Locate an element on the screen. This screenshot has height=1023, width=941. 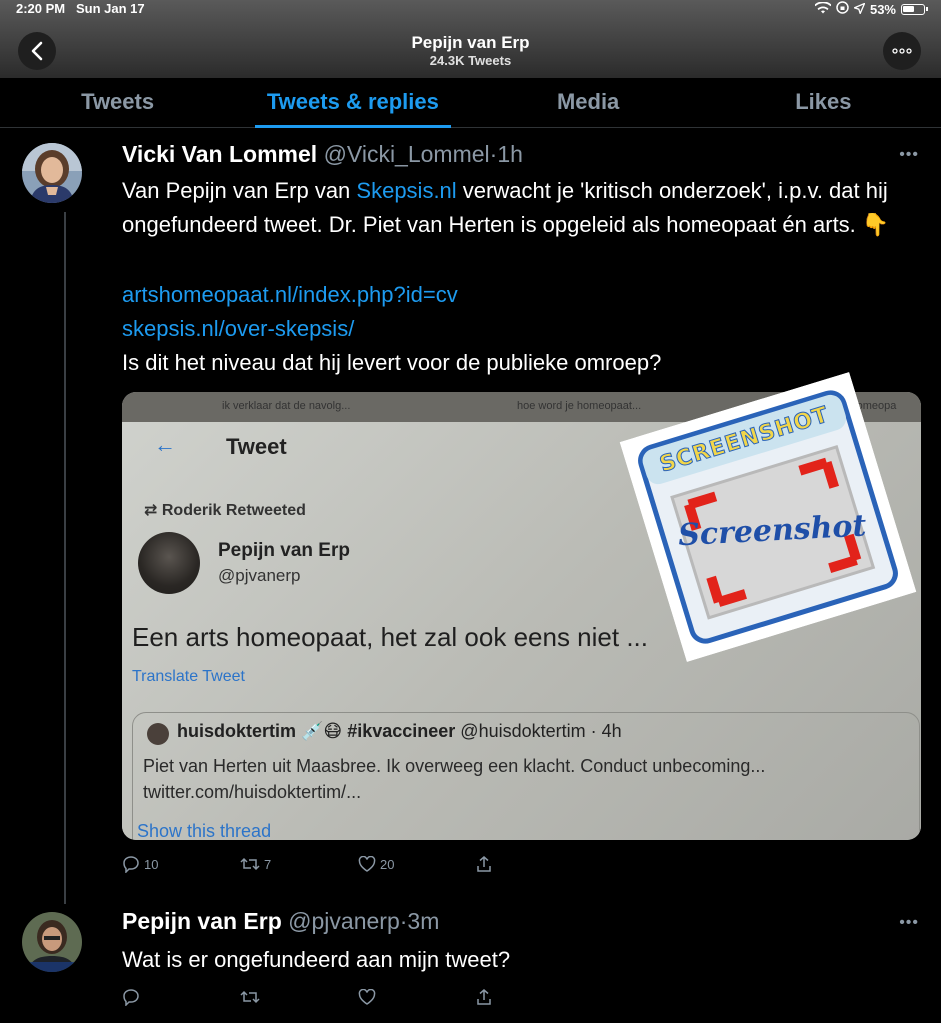
like-count: 20 is located at coordinates (387, 864).